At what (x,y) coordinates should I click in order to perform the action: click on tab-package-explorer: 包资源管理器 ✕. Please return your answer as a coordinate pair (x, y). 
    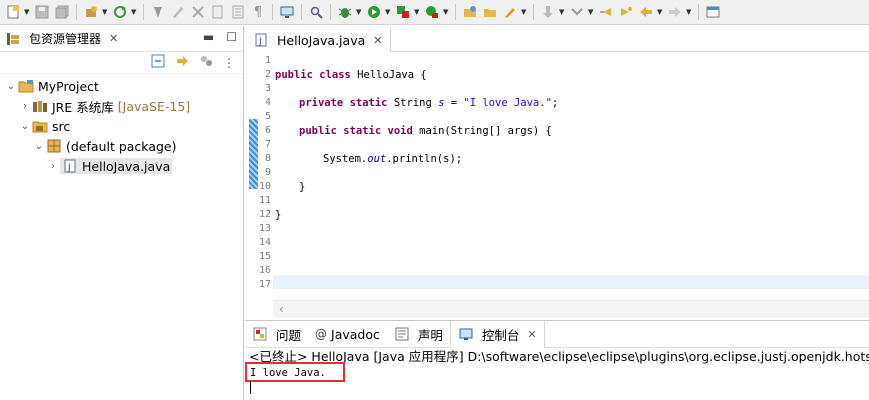
    Looking at the image, I should click on (61, 39).